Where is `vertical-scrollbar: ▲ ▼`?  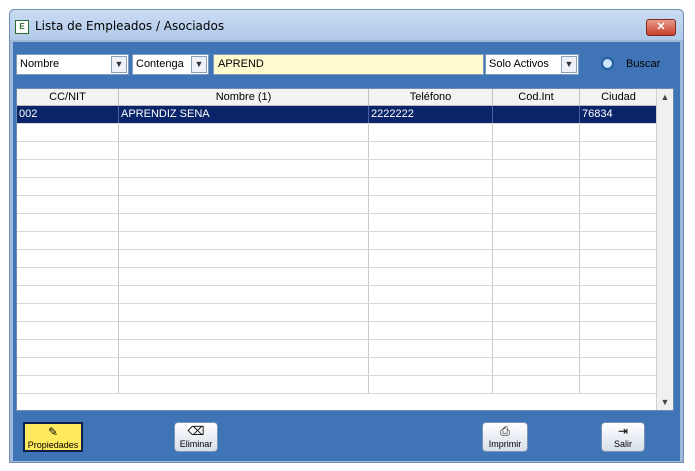
vertical-scrollbar: ▲ ▼ is located at coordinates (664, 249).